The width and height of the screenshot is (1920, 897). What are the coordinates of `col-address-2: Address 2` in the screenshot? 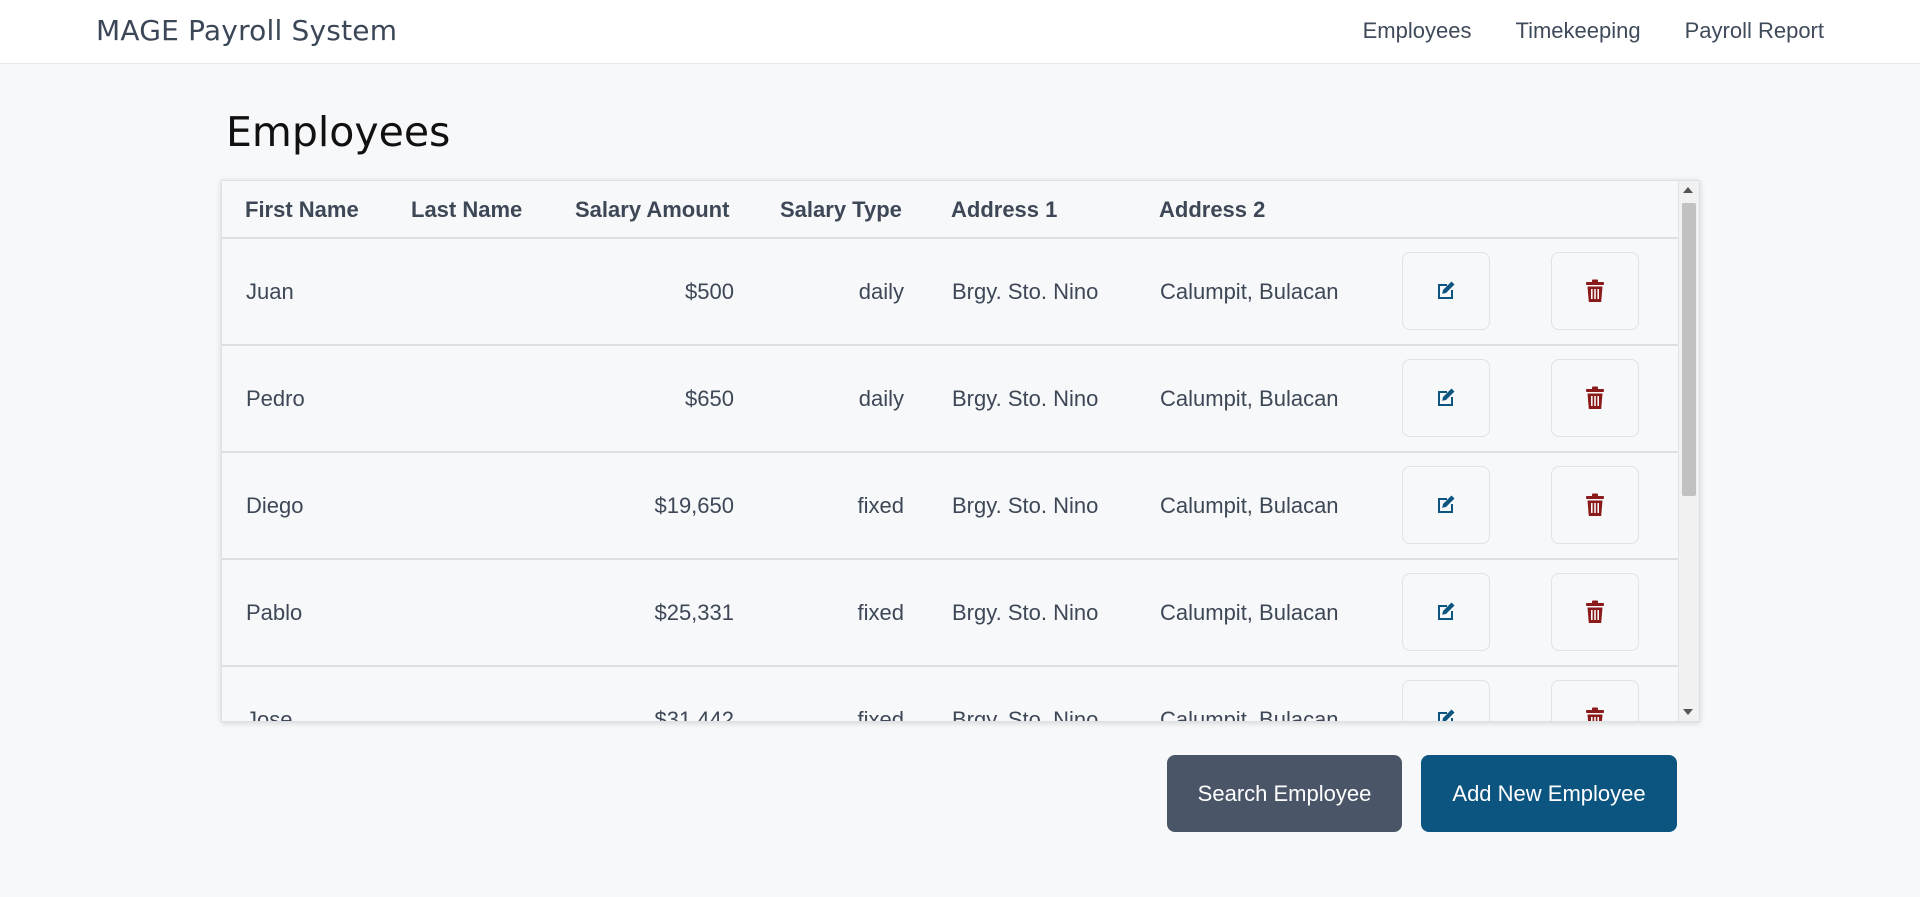 It's located at (1212, 209).